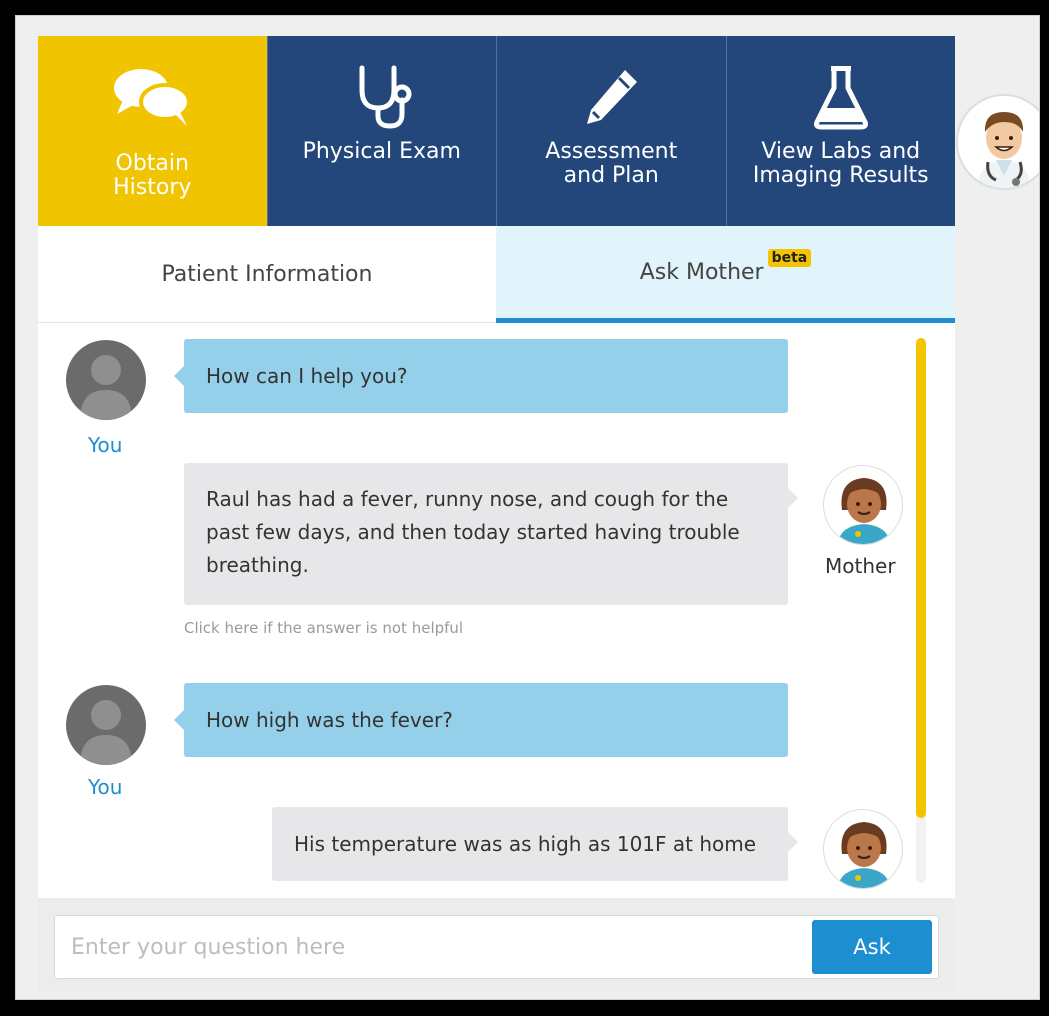 This screenshot has height=1016, width=1049. I want to click on message-bubble: How can I help you?, so click(481, 376).